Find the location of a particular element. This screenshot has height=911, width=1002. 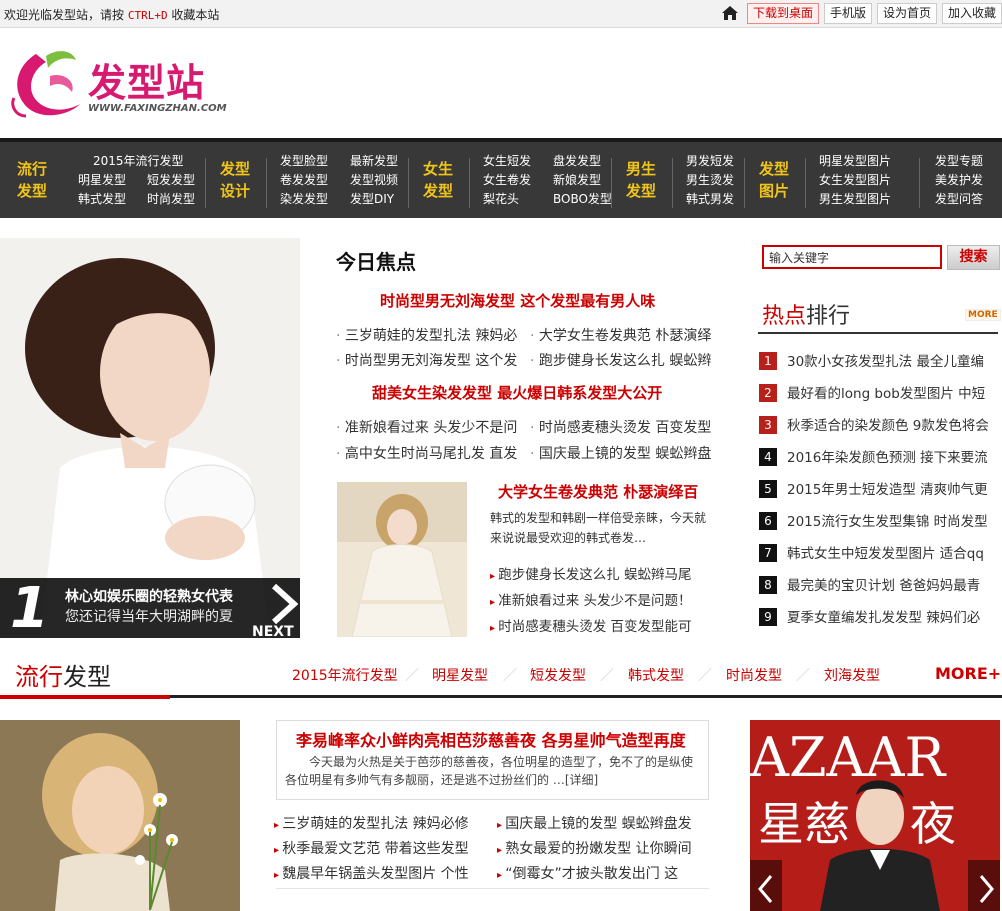

nav-item: 韩式发型 is located at coordinates (102, 199).